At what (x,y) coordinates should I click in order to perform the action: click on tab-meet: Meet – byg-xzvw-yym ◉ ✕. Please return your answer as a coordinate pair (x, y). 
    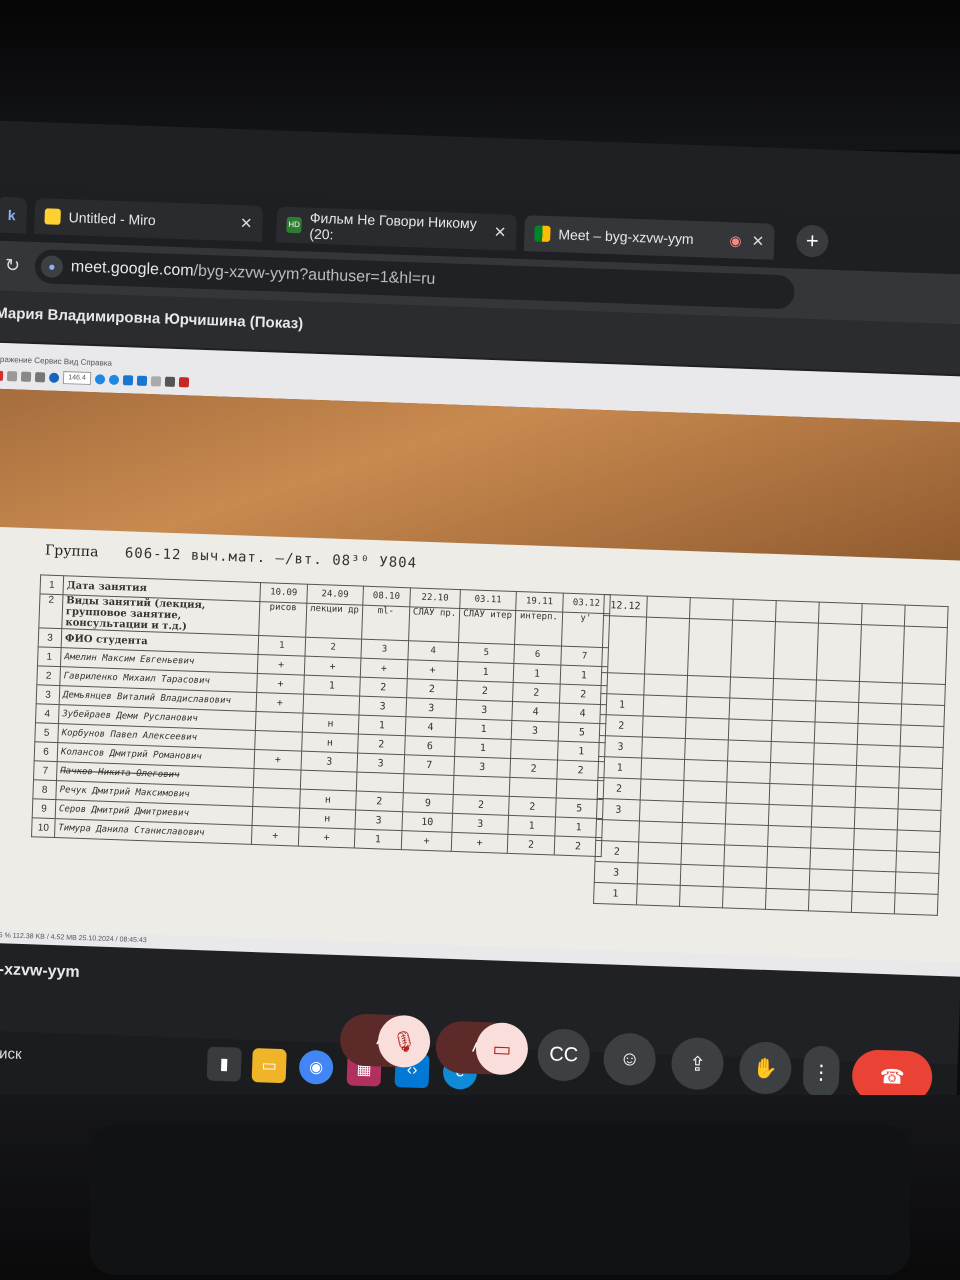
    Looking at the image, I should click on (649, 237).